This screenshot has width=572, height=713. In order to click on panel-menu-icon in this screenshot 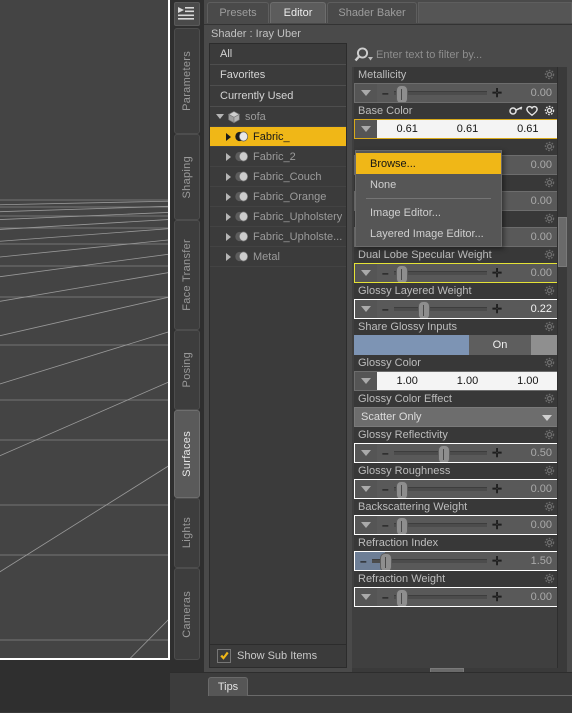, I will do `click(187, 14)`.